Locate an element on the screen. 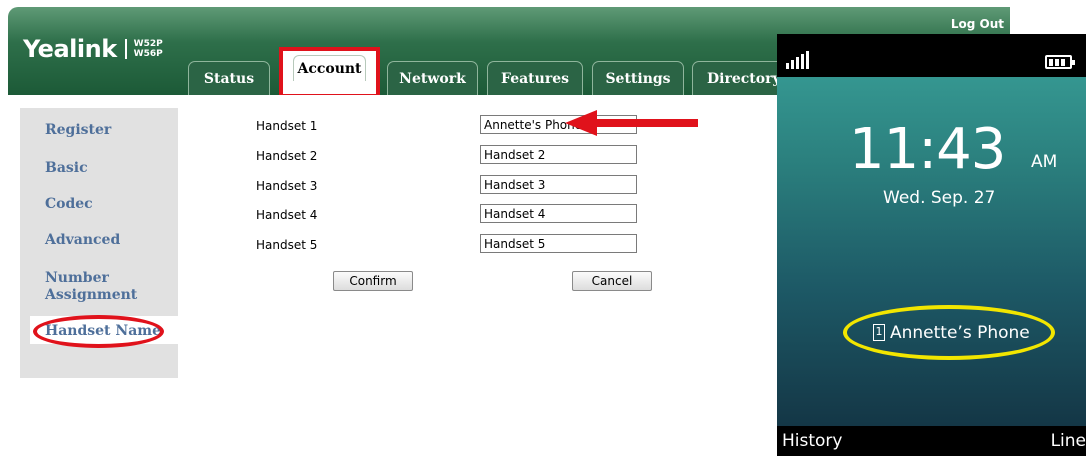 This screenshot has height=456, width=1086. tab-settings: Settings is located at coordinates (638, 78).